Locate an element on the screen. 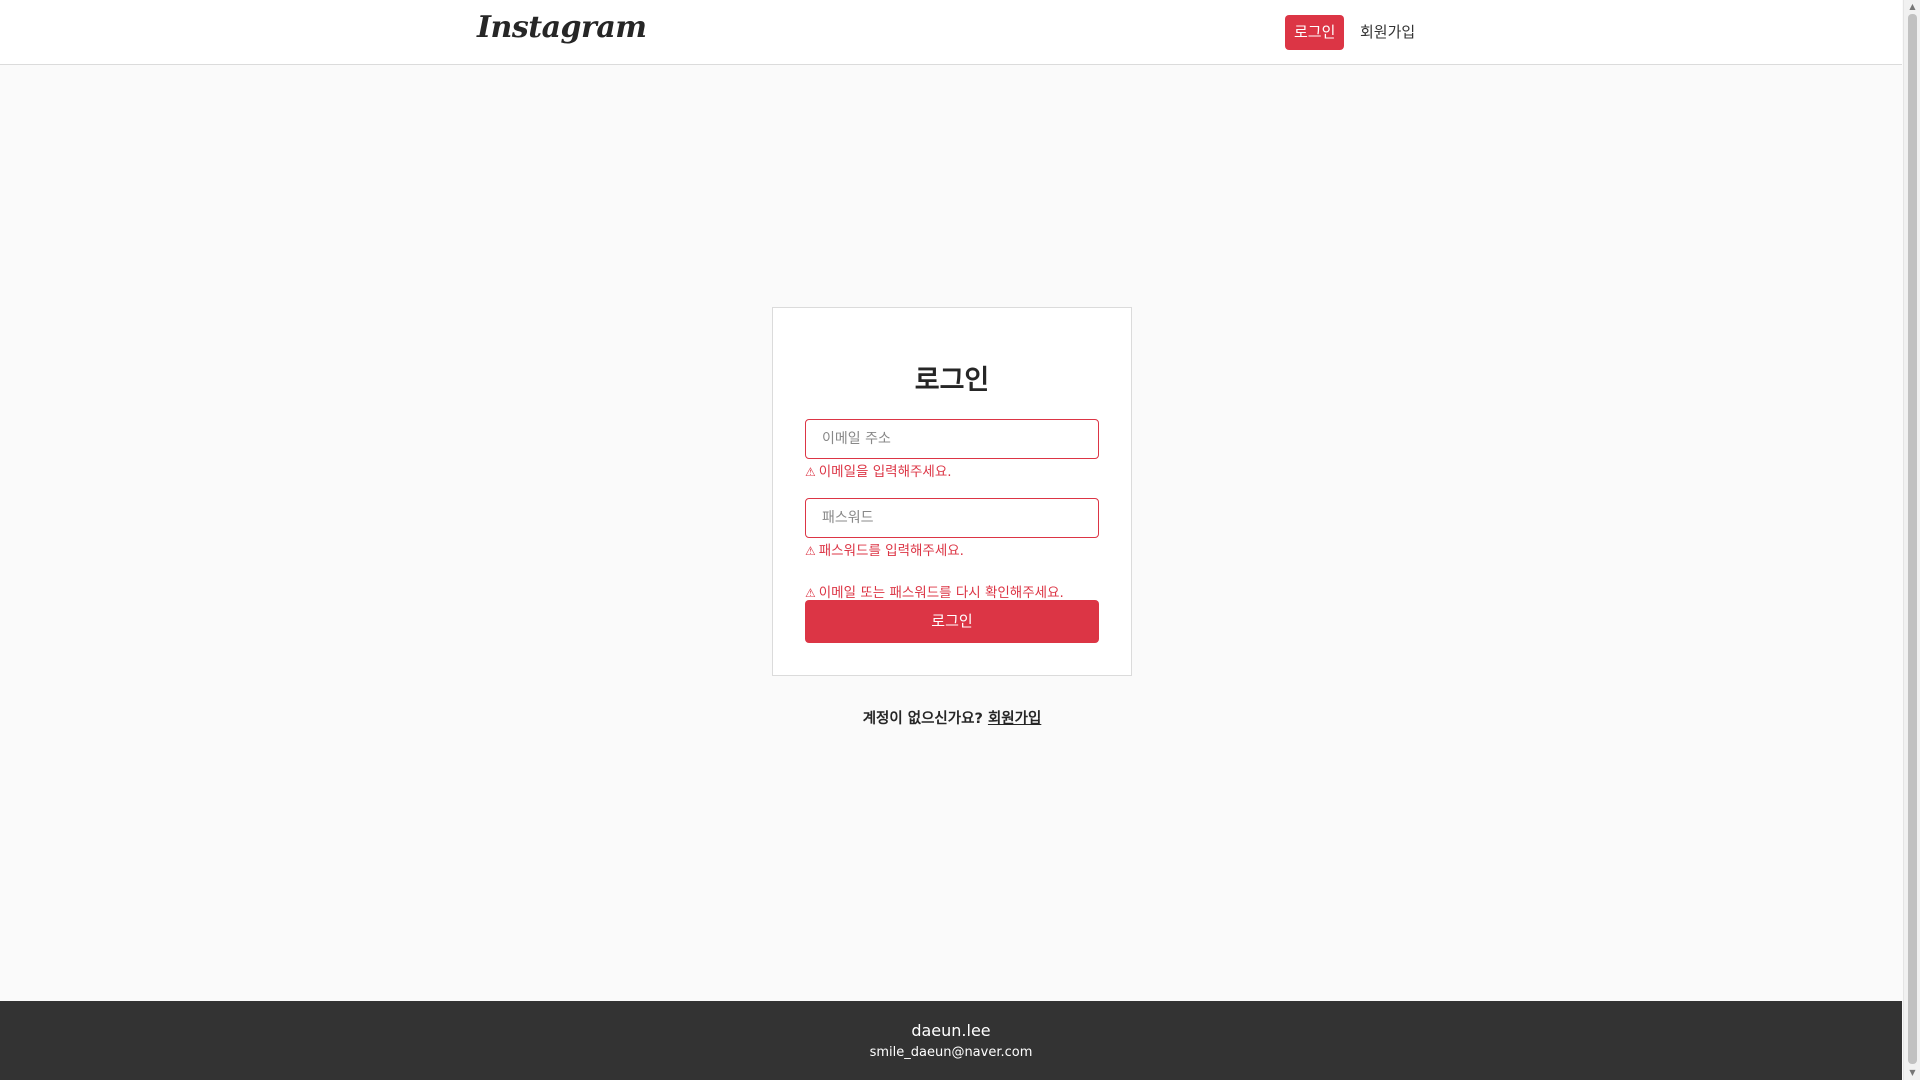 This screenshot has width=1920, height=1080. signup-link: 회원가입 is located at coordinates (1014, 719).